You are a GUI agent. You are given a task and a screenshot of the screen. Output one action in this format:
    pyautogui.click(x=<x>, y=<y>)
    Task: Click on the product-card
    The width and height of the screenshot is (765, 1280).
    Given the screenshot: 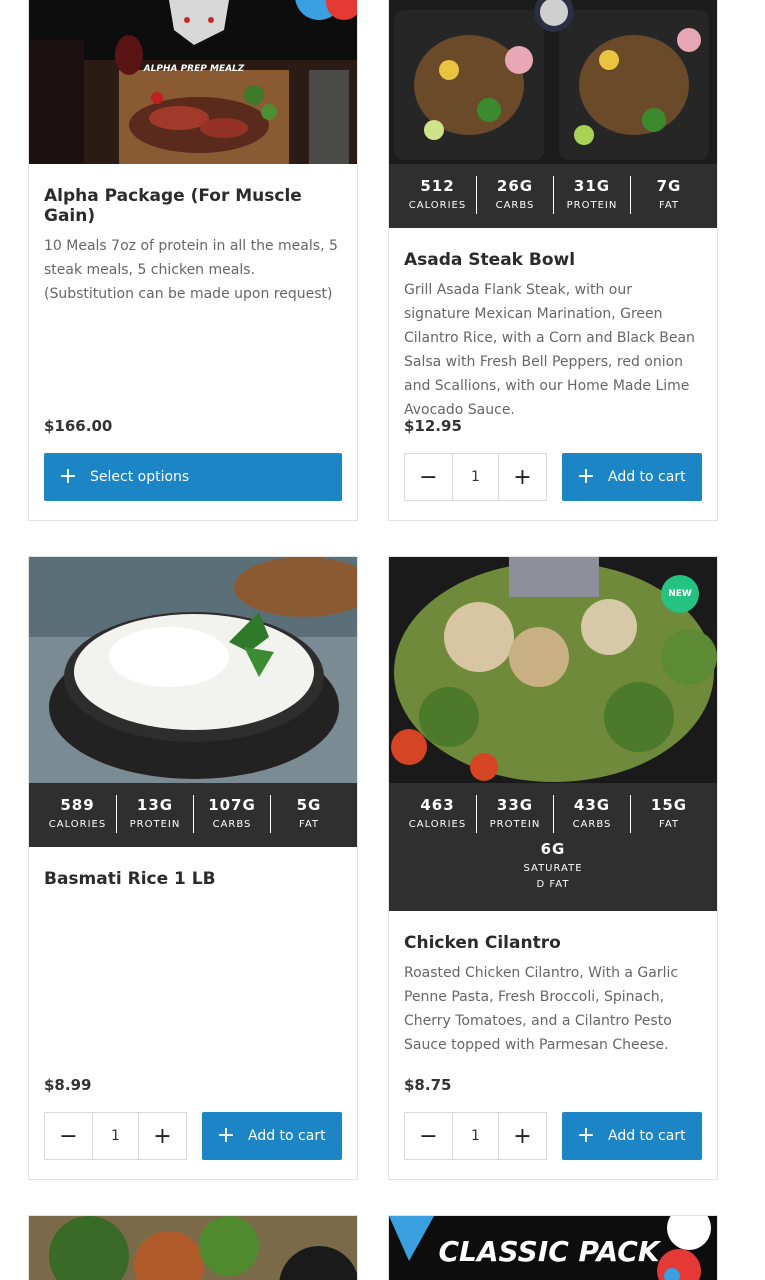 What is the action you would take?
    pyautogui.click(x=193, y=1247)
    